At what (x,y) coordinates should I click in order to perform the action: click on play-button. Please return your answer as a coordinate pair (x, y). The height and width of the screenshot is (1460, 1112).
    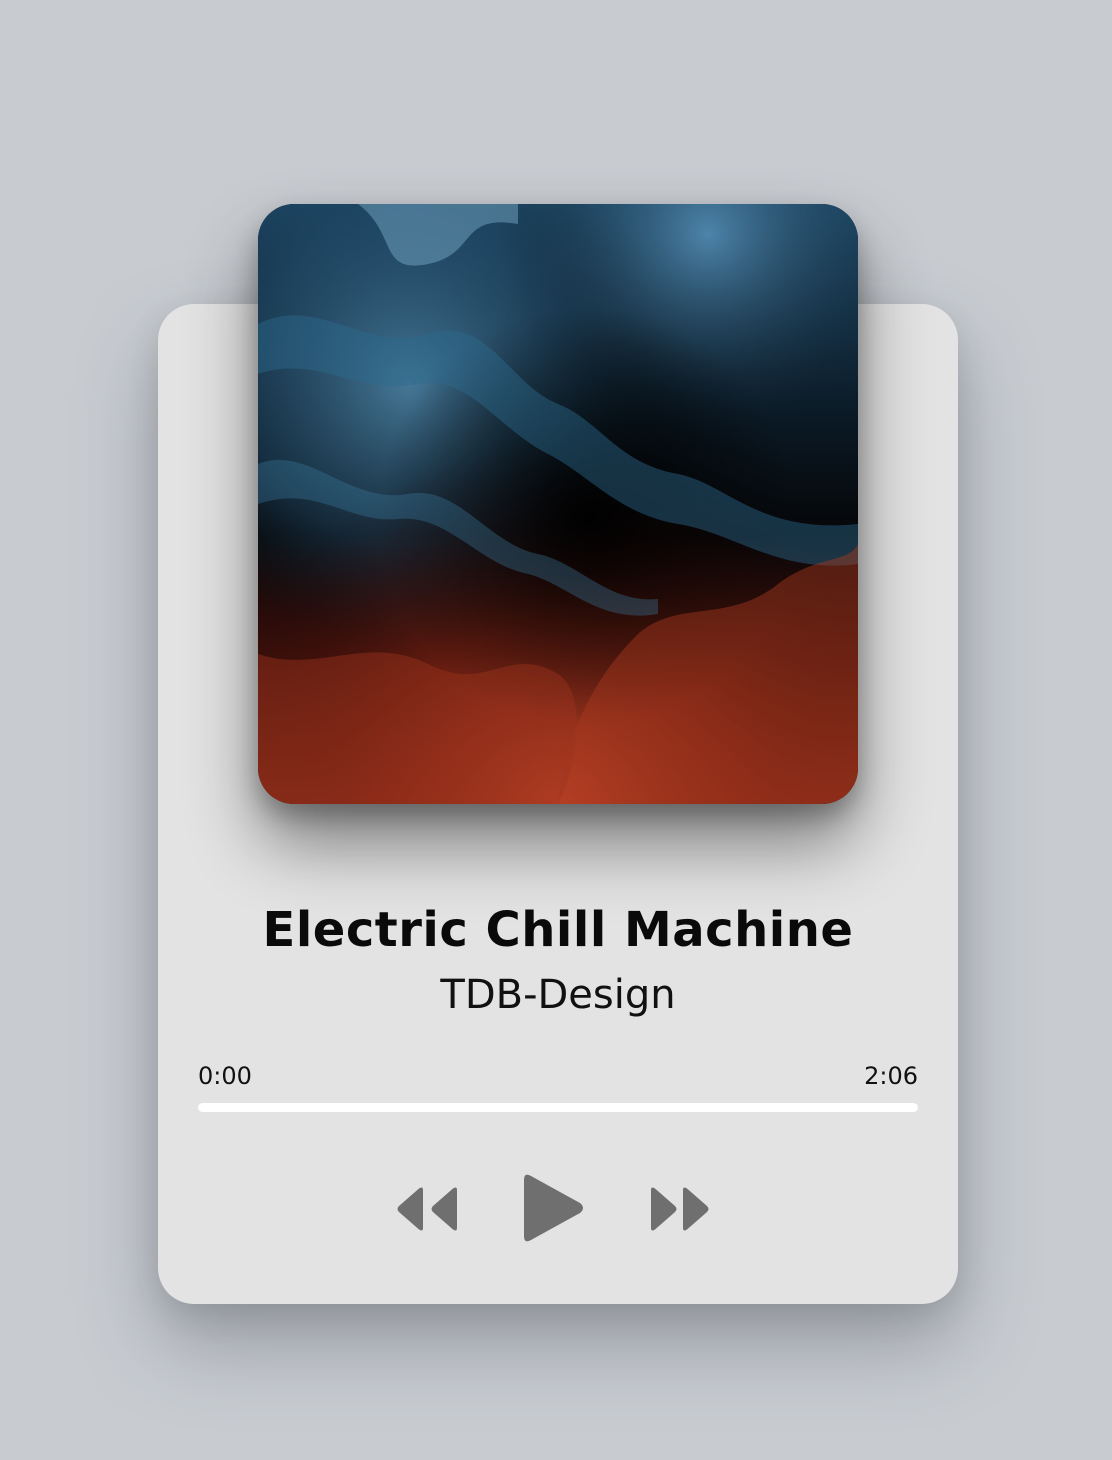
    Looking at the image, I should click on (554, 1208).